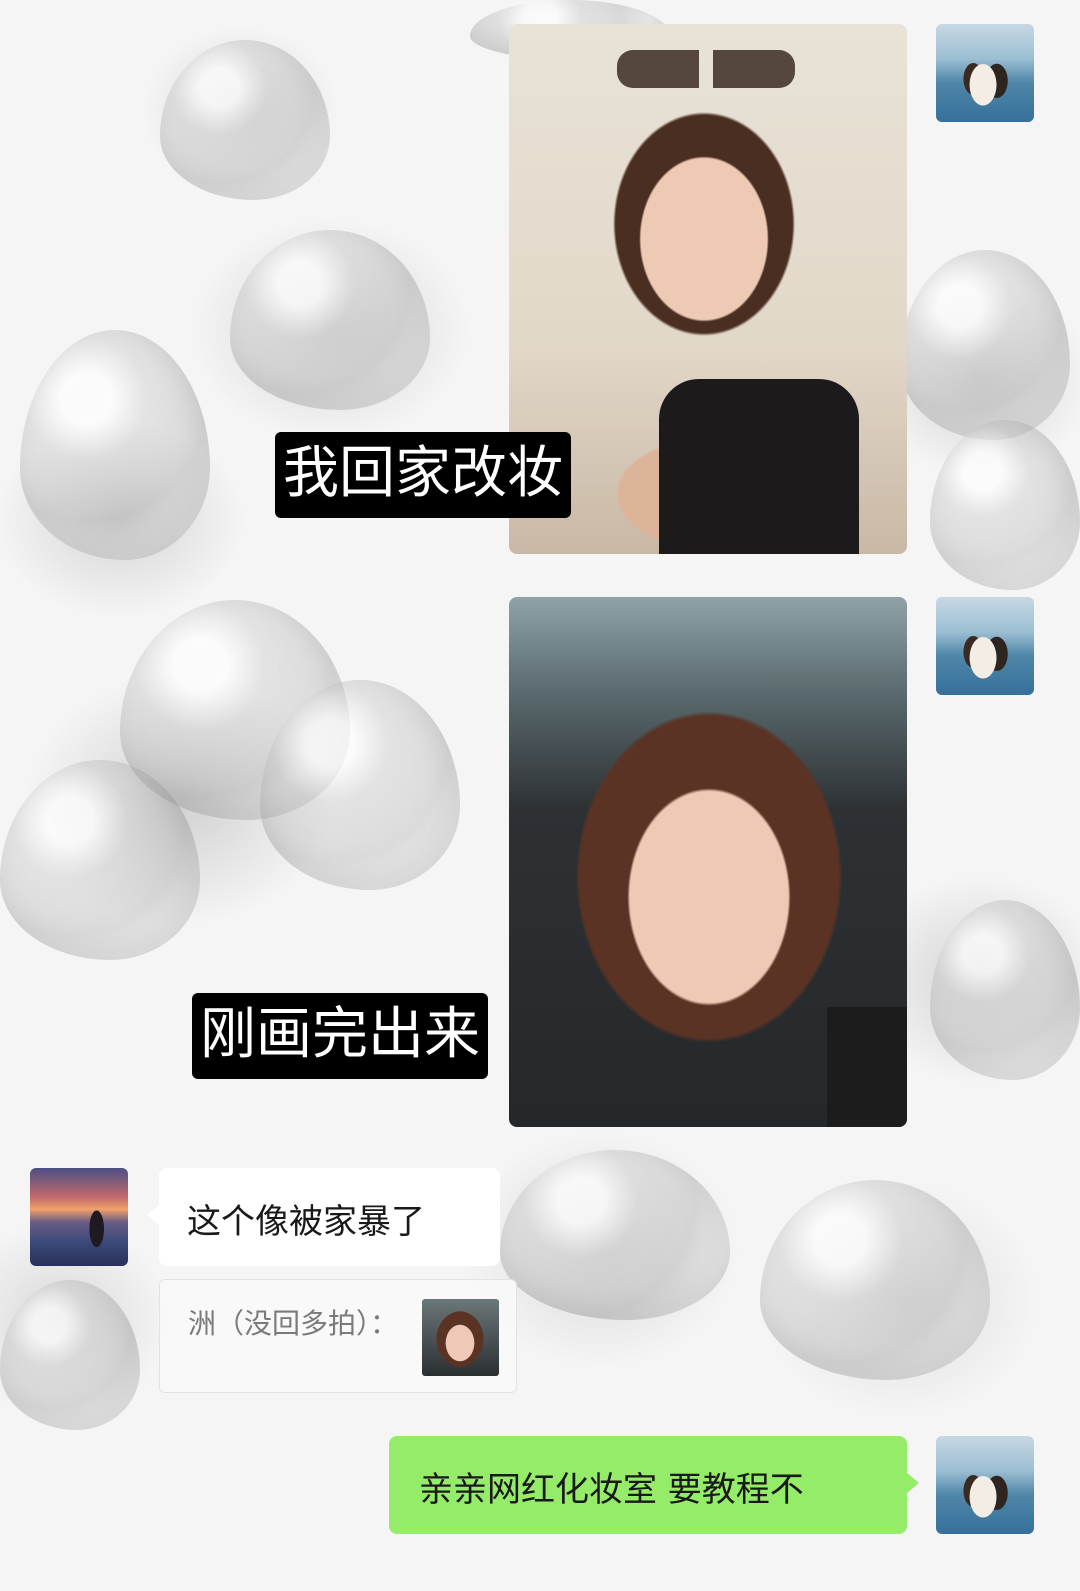 The height and width of the screenshot is (1591, 1080). What do you see at coordinates (306, 1222) in the screenshot?
I see `message-text: 这个像被家暴了` at bounding box center [306, 1222].